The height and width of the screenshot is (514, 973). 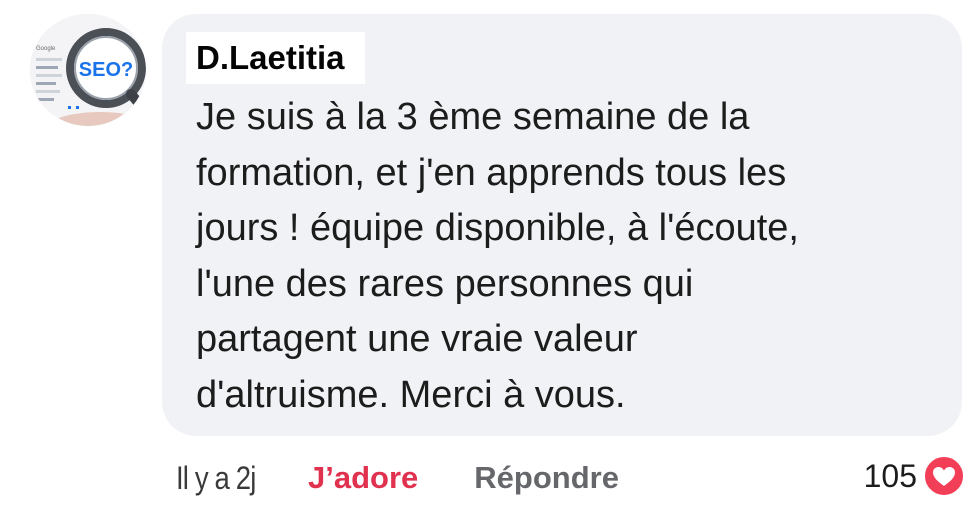 I want to click on love-reaction-button: J’adore, so click(x=363, y=478).